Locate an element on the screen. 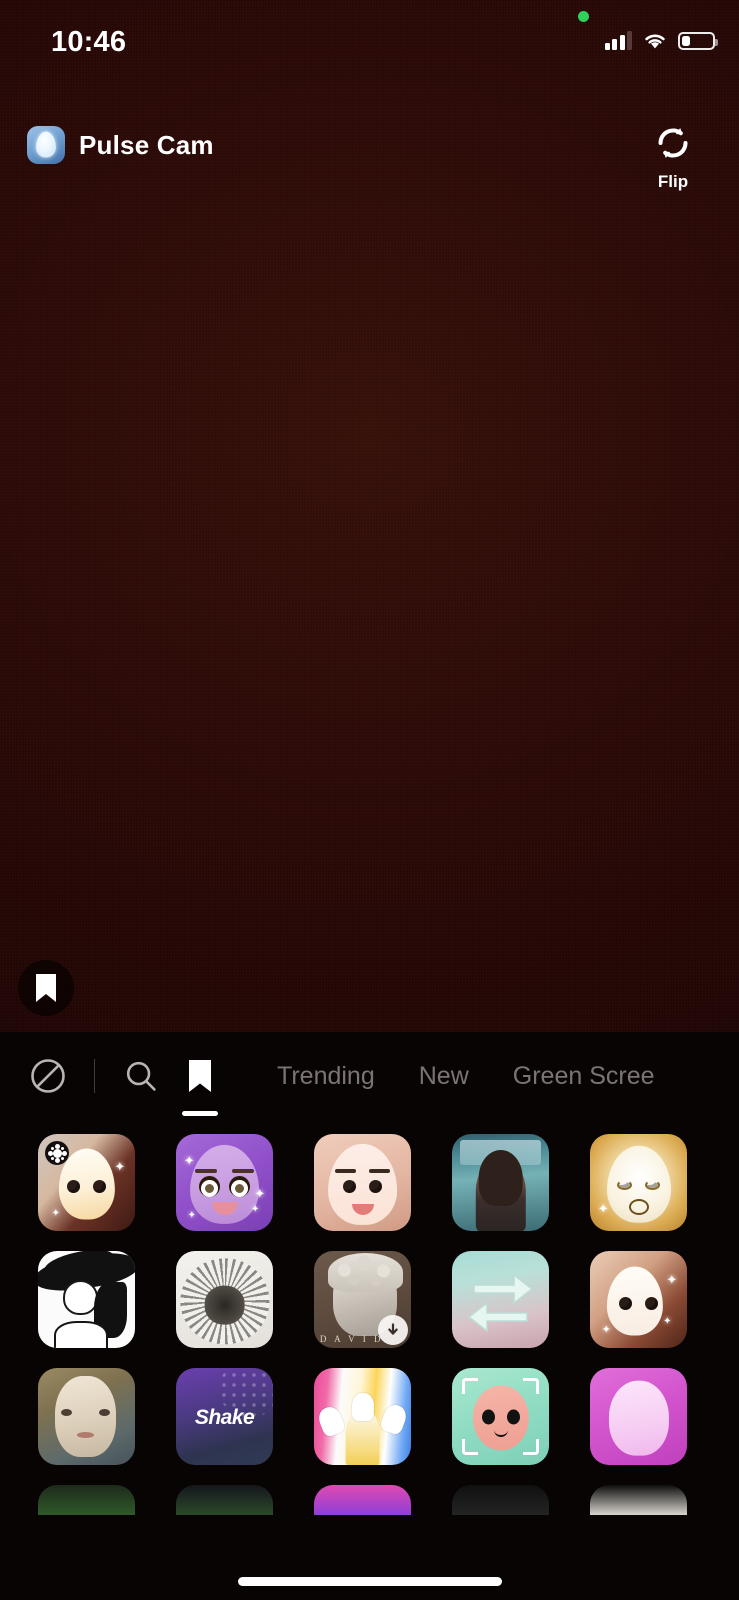  effect-grid-row: D A V I D ✦ ✦ ✦ is located at coordinates (369, 1299).